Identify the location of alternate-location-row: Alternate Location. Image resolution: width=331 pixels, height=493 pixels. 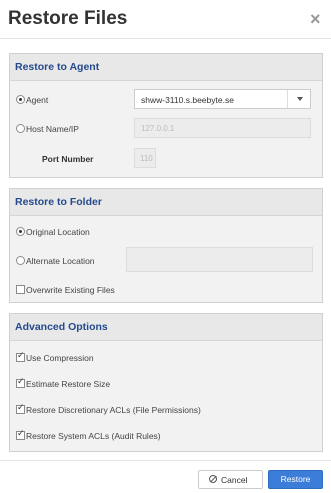
(166, 260).